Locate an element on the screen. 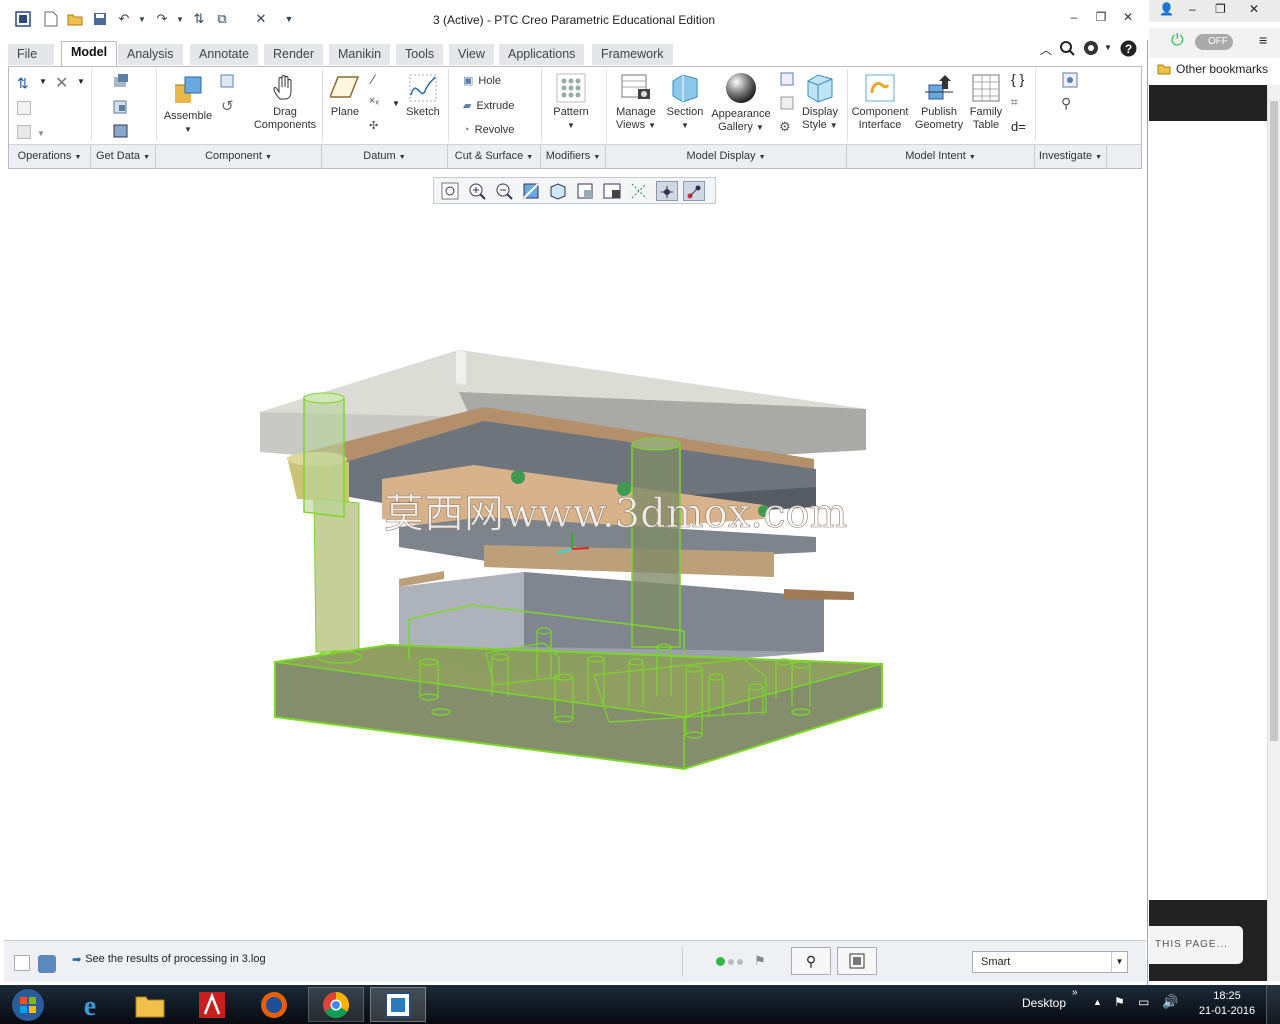  switch-dimensions-icon: ⌗ is located at coordinates (1014, 102).